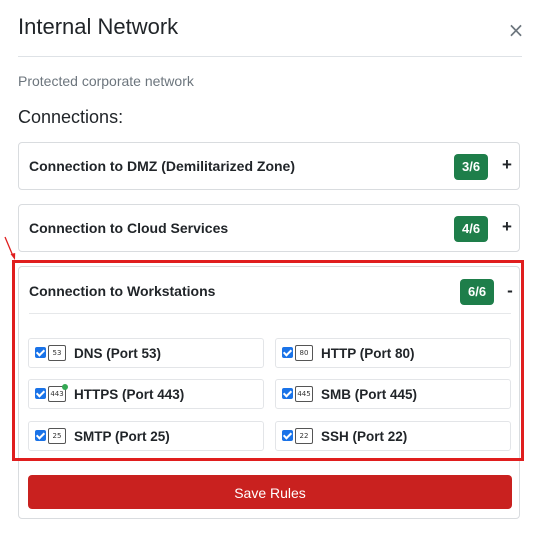  I want to click on annotation-arrow-icon, so click(10, 248).